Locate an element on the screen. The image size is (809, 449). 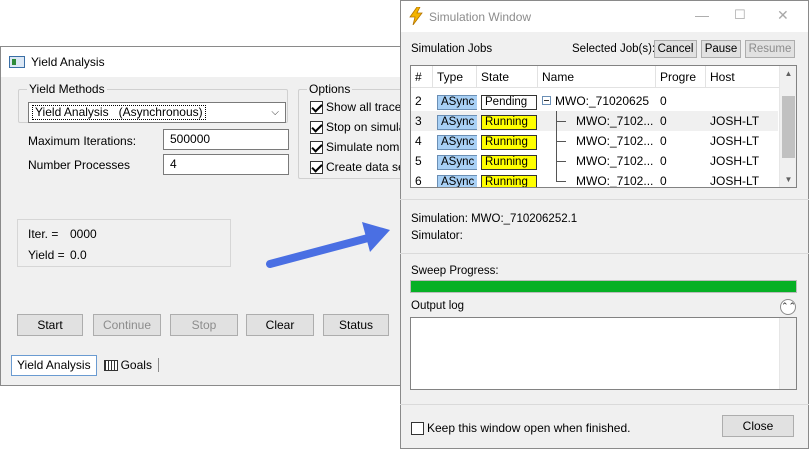
options-label: Options is located at coordinates (330, 89).